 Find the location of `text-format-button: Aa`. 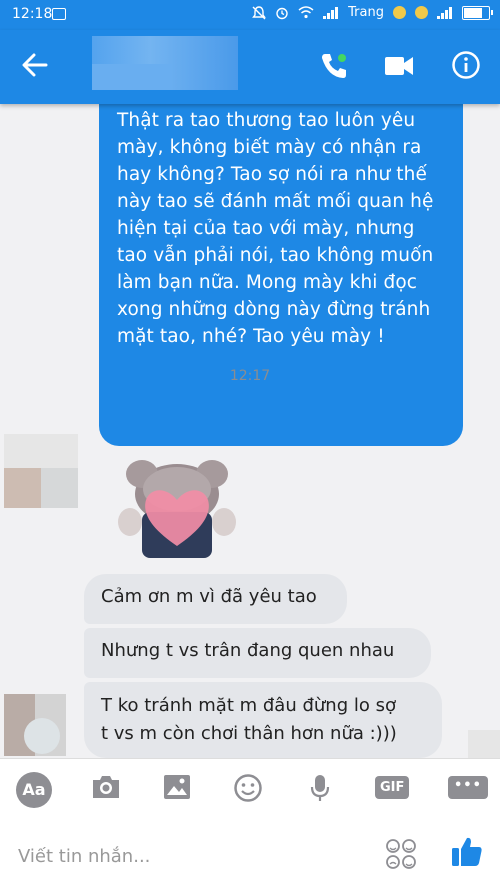

text-format-button: Aa is located at coordinates (34, 790).